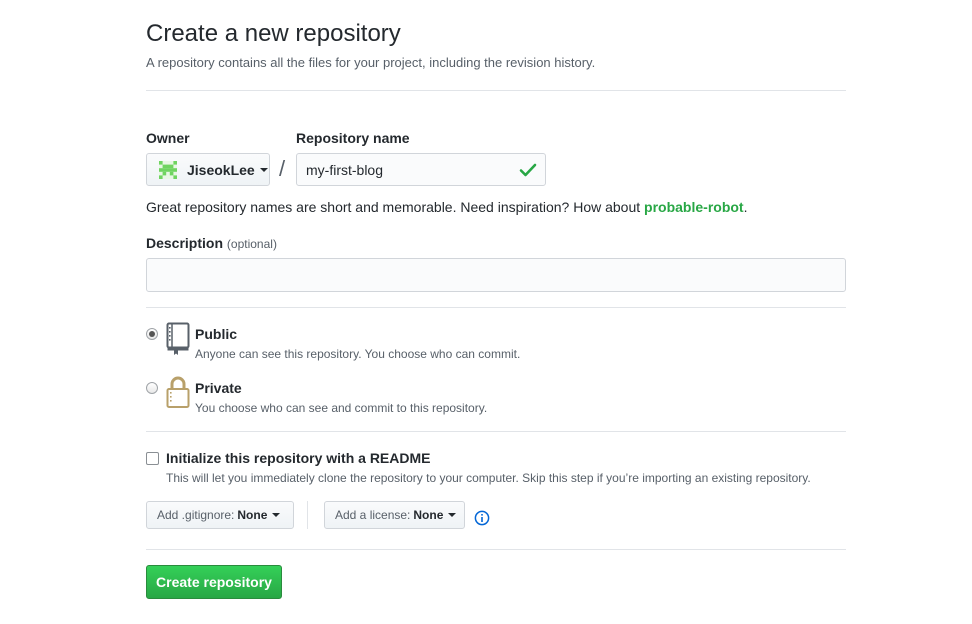 Image resolution: width=972 pixels, height=624 pixels. What do you see at coordinates (168, 169) in the screenshot?
I see `identicon-avatar-icon` at bounding box center [168, 169].